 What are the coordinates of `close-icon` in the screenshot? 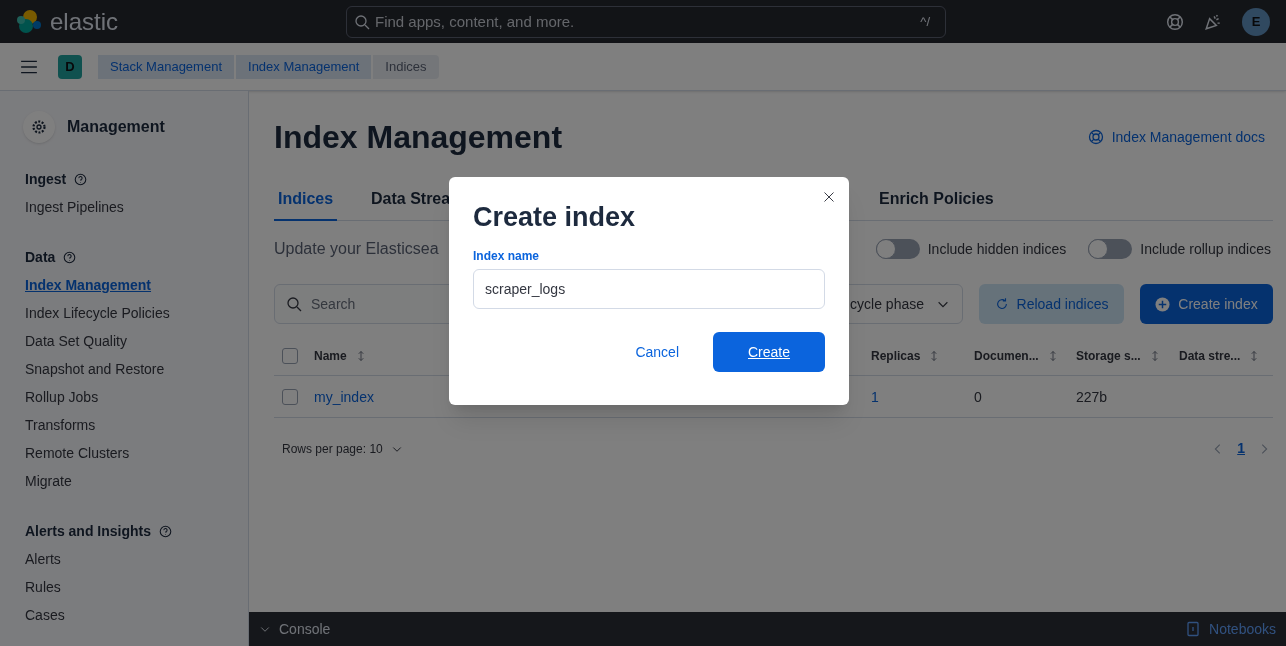 It's located at (829, 197).